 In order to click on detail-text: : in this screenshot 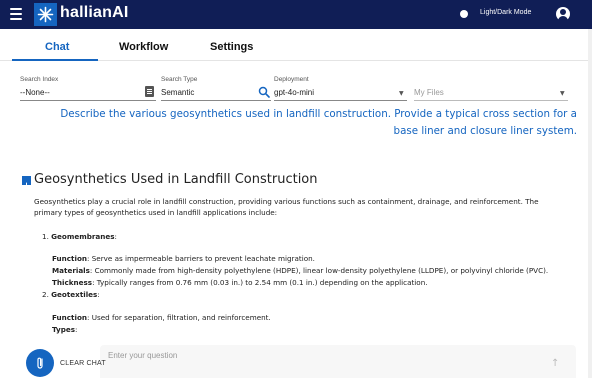, I will do `click(76, 329)`.